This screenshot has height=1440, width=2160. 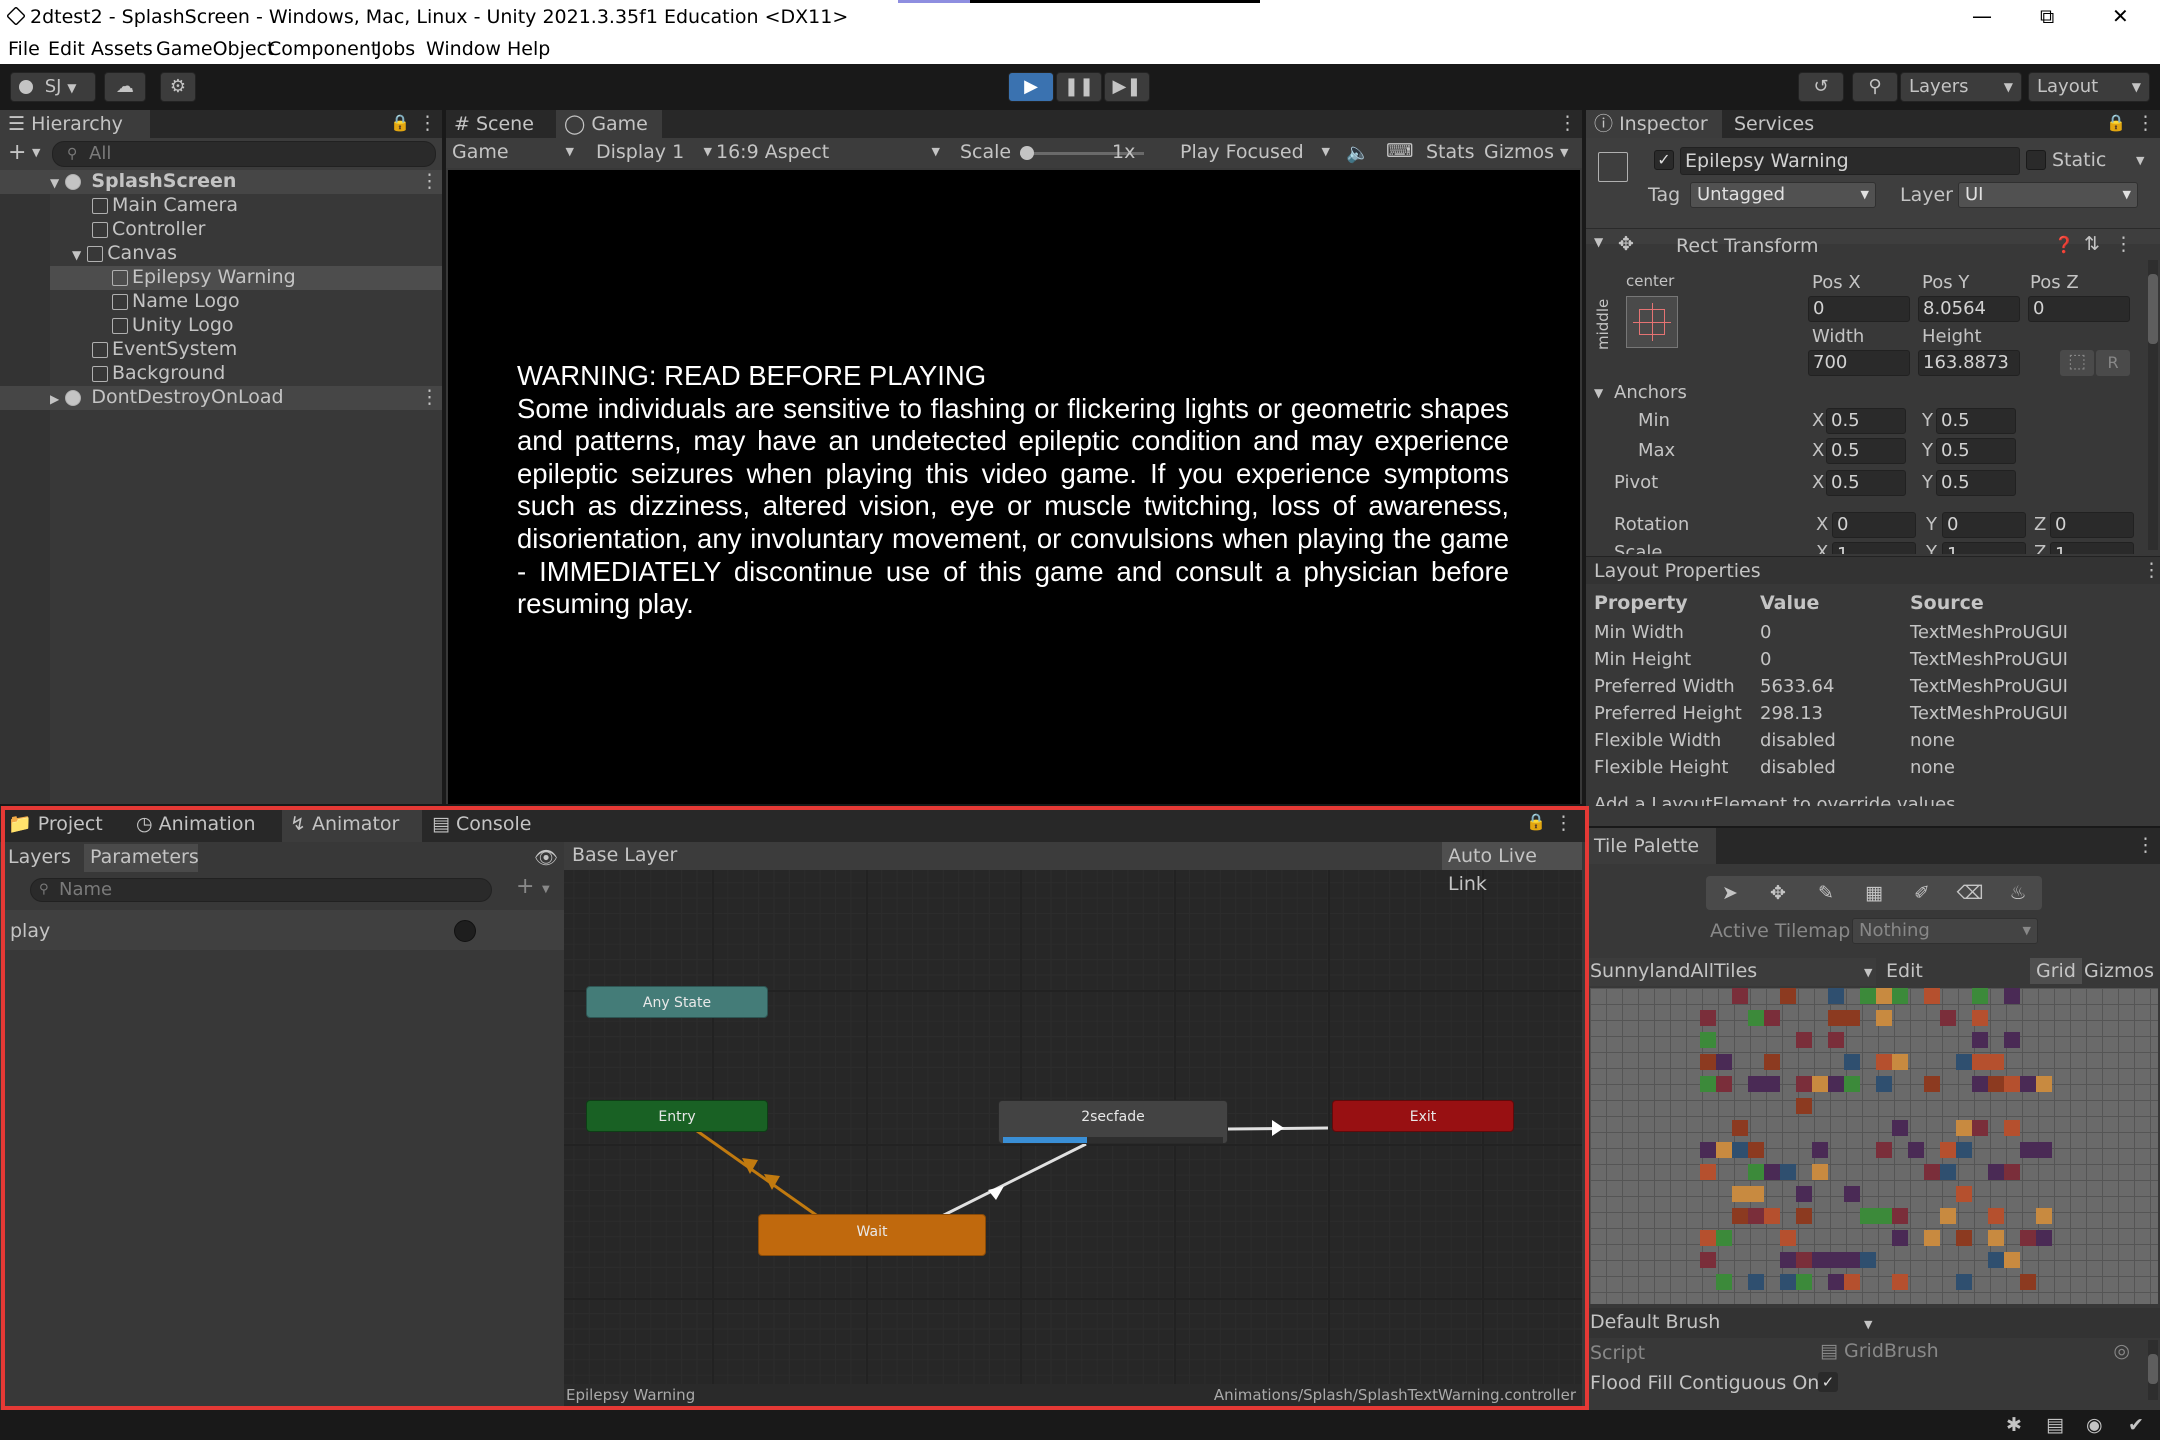 What do you see at coordinates (1519, 152) in the screenshot?
I see `gizmos-button: Gizmos` at bounding box center [1519, 152].